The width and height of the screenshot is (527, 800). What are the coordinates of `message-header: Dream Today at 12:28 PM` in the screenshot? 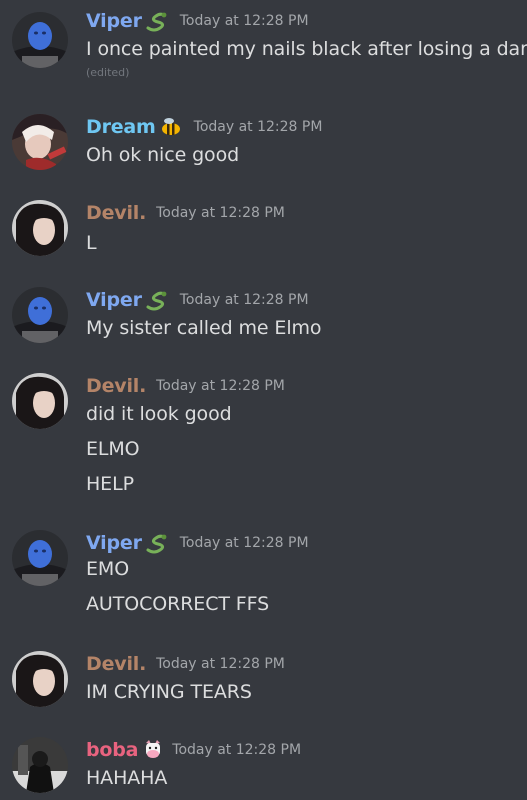 It's located at (204, 127).